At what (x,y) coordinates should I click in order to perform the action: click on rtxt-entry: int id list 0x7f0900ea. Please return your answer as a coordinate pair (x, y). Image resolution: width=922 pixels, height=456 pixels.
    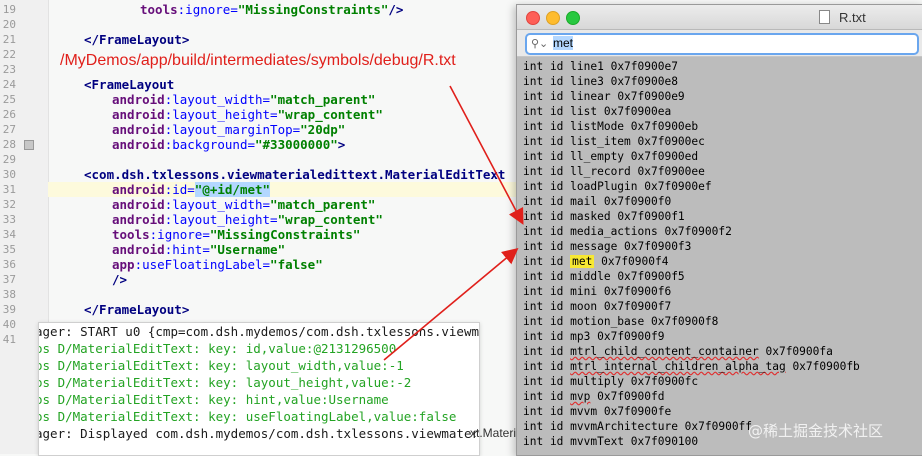
    Looking at the image, I should click on (597, 111).